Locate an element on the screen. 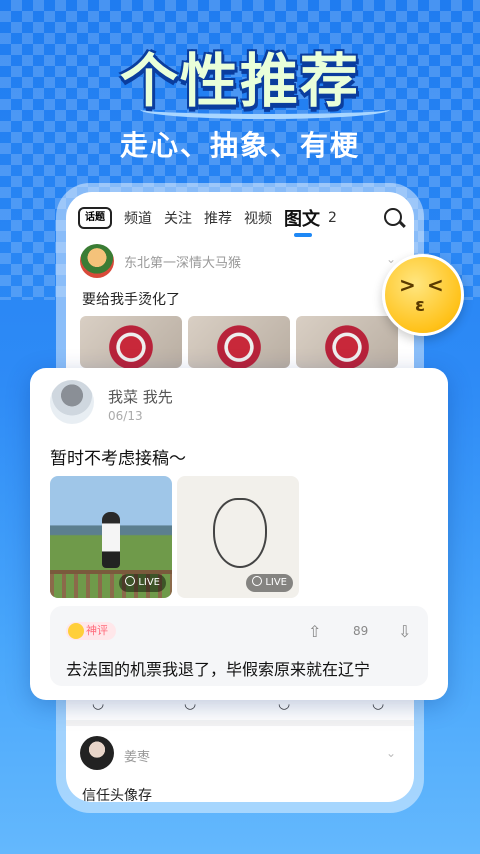 The width and height of the screenshot is (480, 854). post-text: 信任头像存 is located at coordinates (117, 795).